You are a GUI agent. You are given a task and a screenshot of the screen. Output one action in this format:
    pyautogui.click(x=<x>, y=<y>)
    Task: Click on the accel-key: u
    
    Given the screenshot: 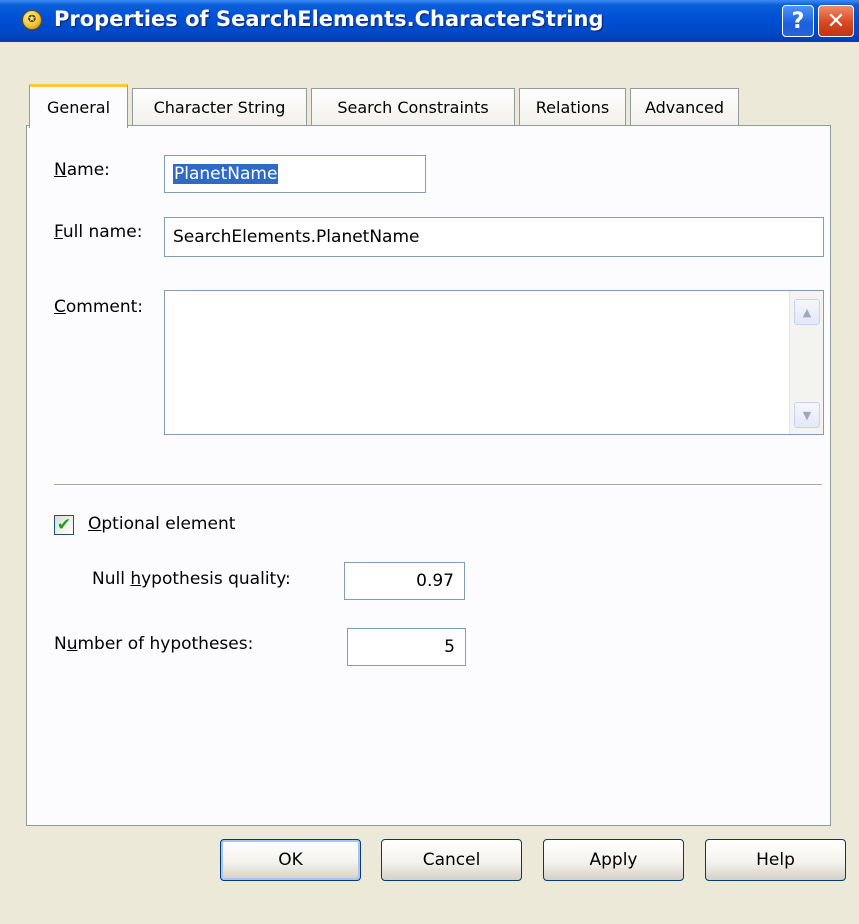 What is the action you would take?
    pyautogui.click(x=72, y=644)
    